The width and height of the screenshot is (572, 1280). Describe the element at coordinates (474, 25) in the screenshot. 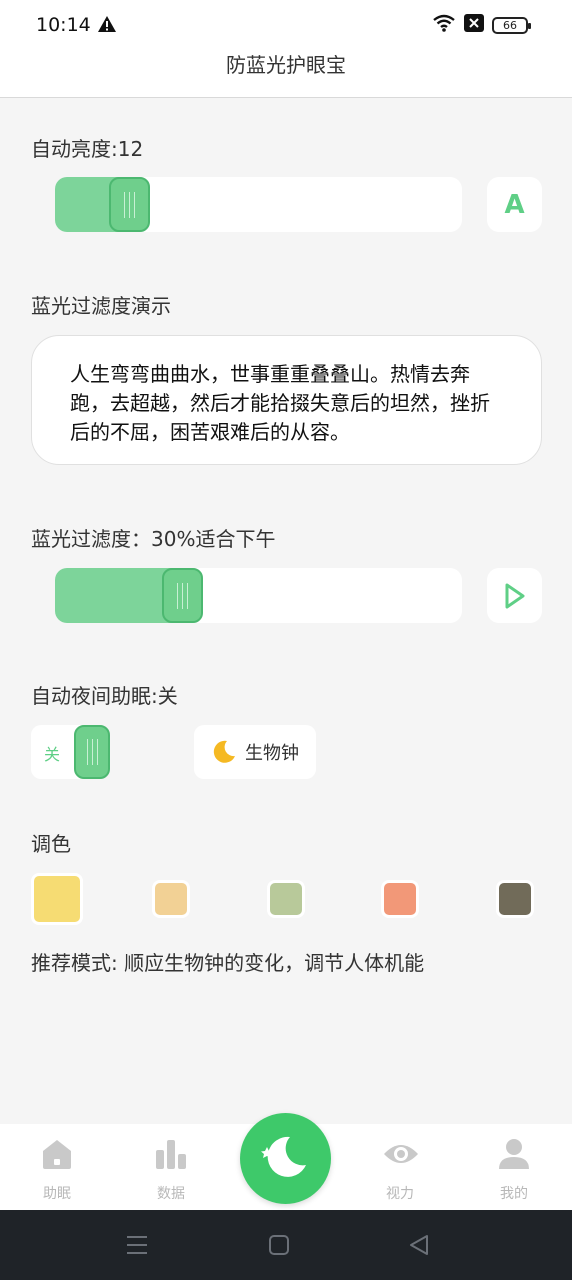

I see `no-sim-icon` at that location.